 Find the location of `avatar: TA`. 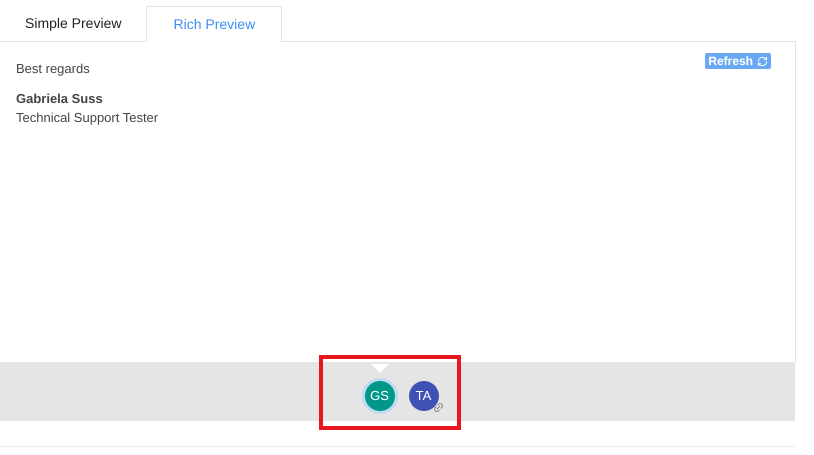

avatar: TA is located at coordinates (423, 395).